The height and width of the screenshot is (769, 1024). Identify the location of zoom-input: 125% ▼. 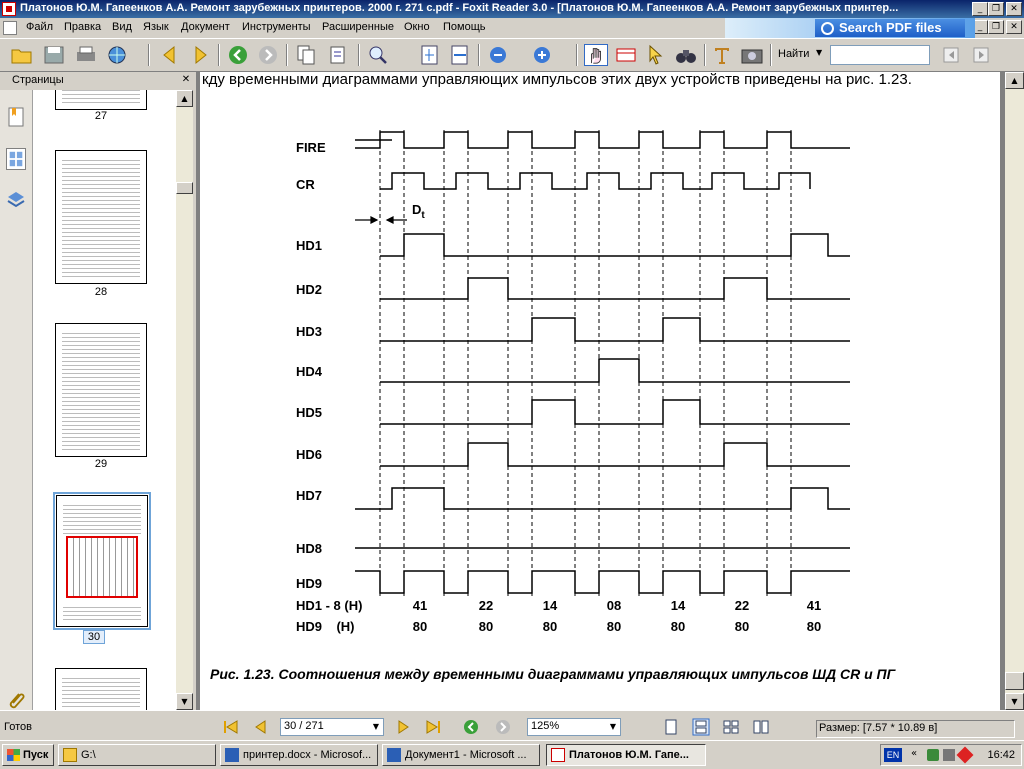
(574, 727).